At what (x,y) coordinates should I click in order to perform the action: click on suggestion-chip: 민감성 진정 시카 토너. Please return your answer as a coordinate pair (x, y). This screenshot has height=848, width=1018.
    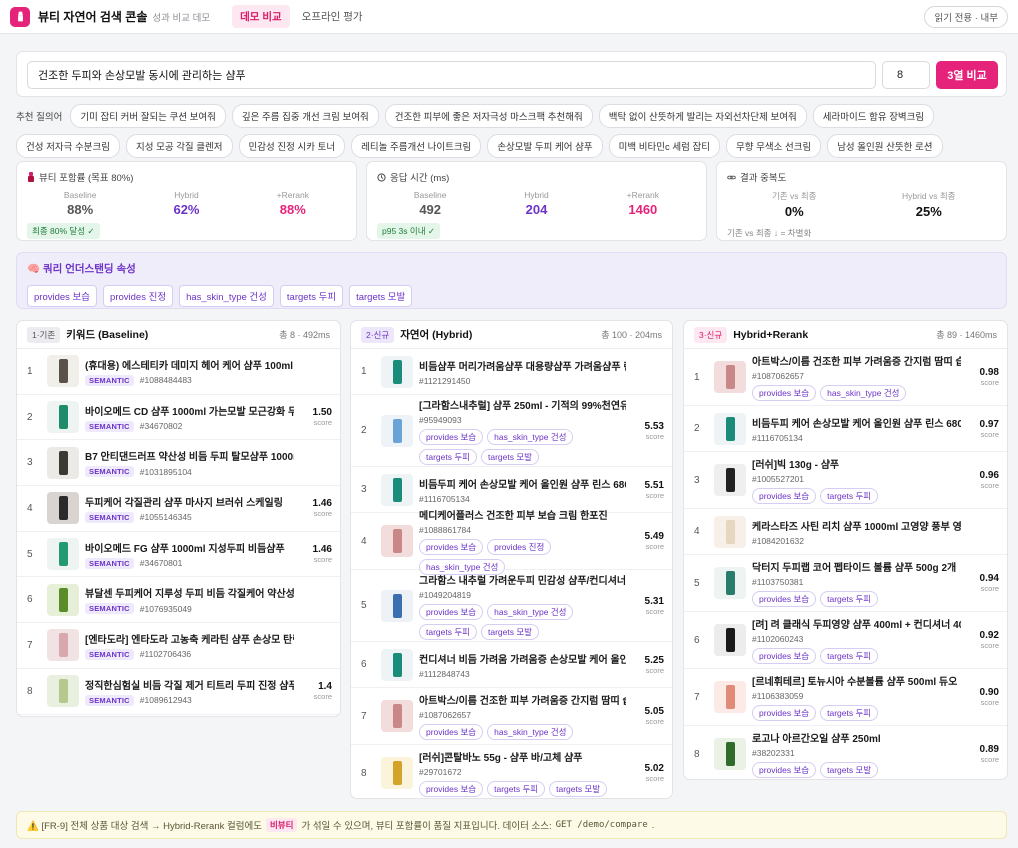
    Looking at the image, I should click on (292, 146).